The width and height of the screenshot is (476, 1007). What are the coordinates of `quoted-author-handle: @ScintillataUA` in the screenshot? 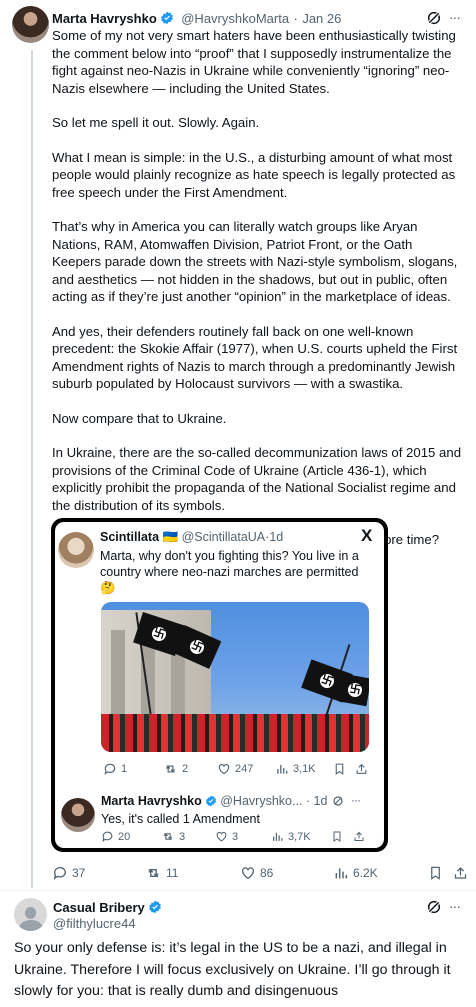 It's located at (224, 537).